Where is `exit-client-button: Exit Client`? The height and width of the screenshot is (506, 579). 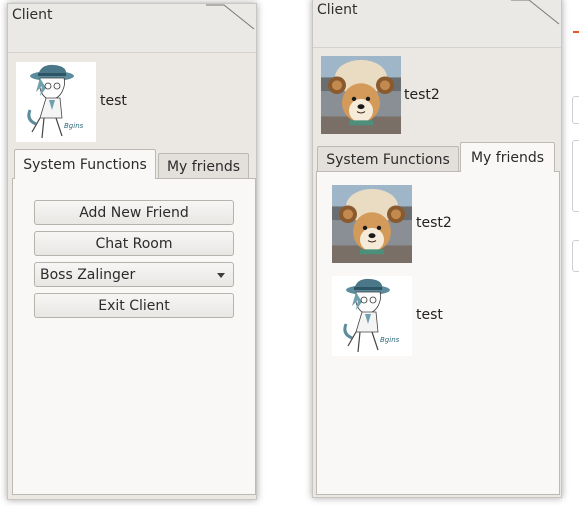
exit-client-button: Exit Client is located at coordinates (134, 305).